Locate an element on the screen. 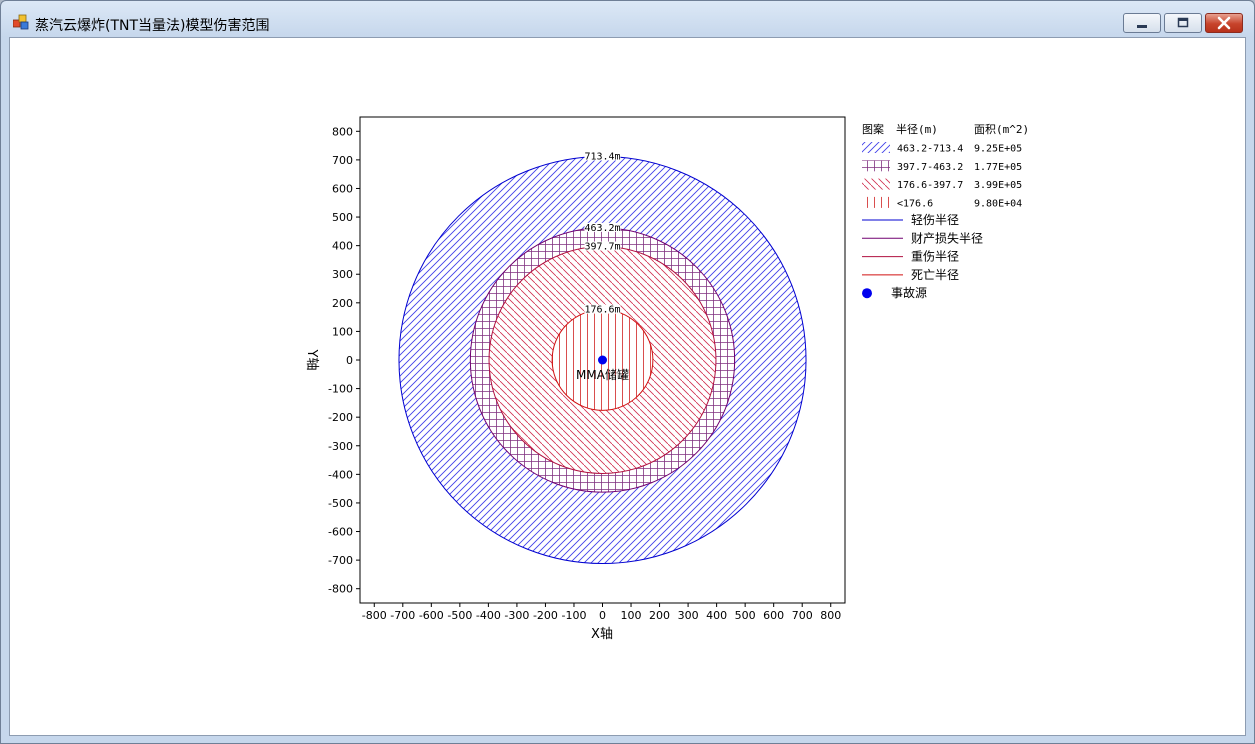  x-axis-label: X轴 is located at coordinates (602, 634).